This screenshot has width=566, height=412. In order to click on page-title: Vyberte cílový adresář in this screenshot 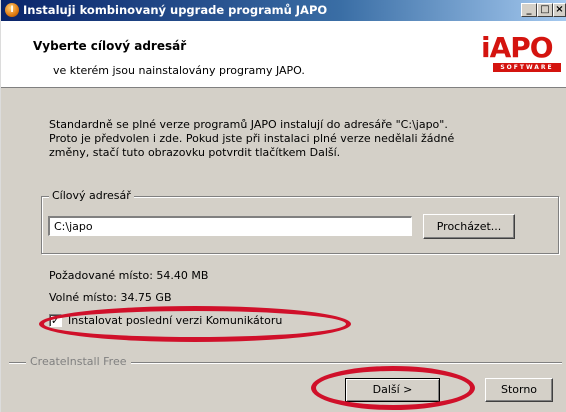, I will do `click(110, 46)`.